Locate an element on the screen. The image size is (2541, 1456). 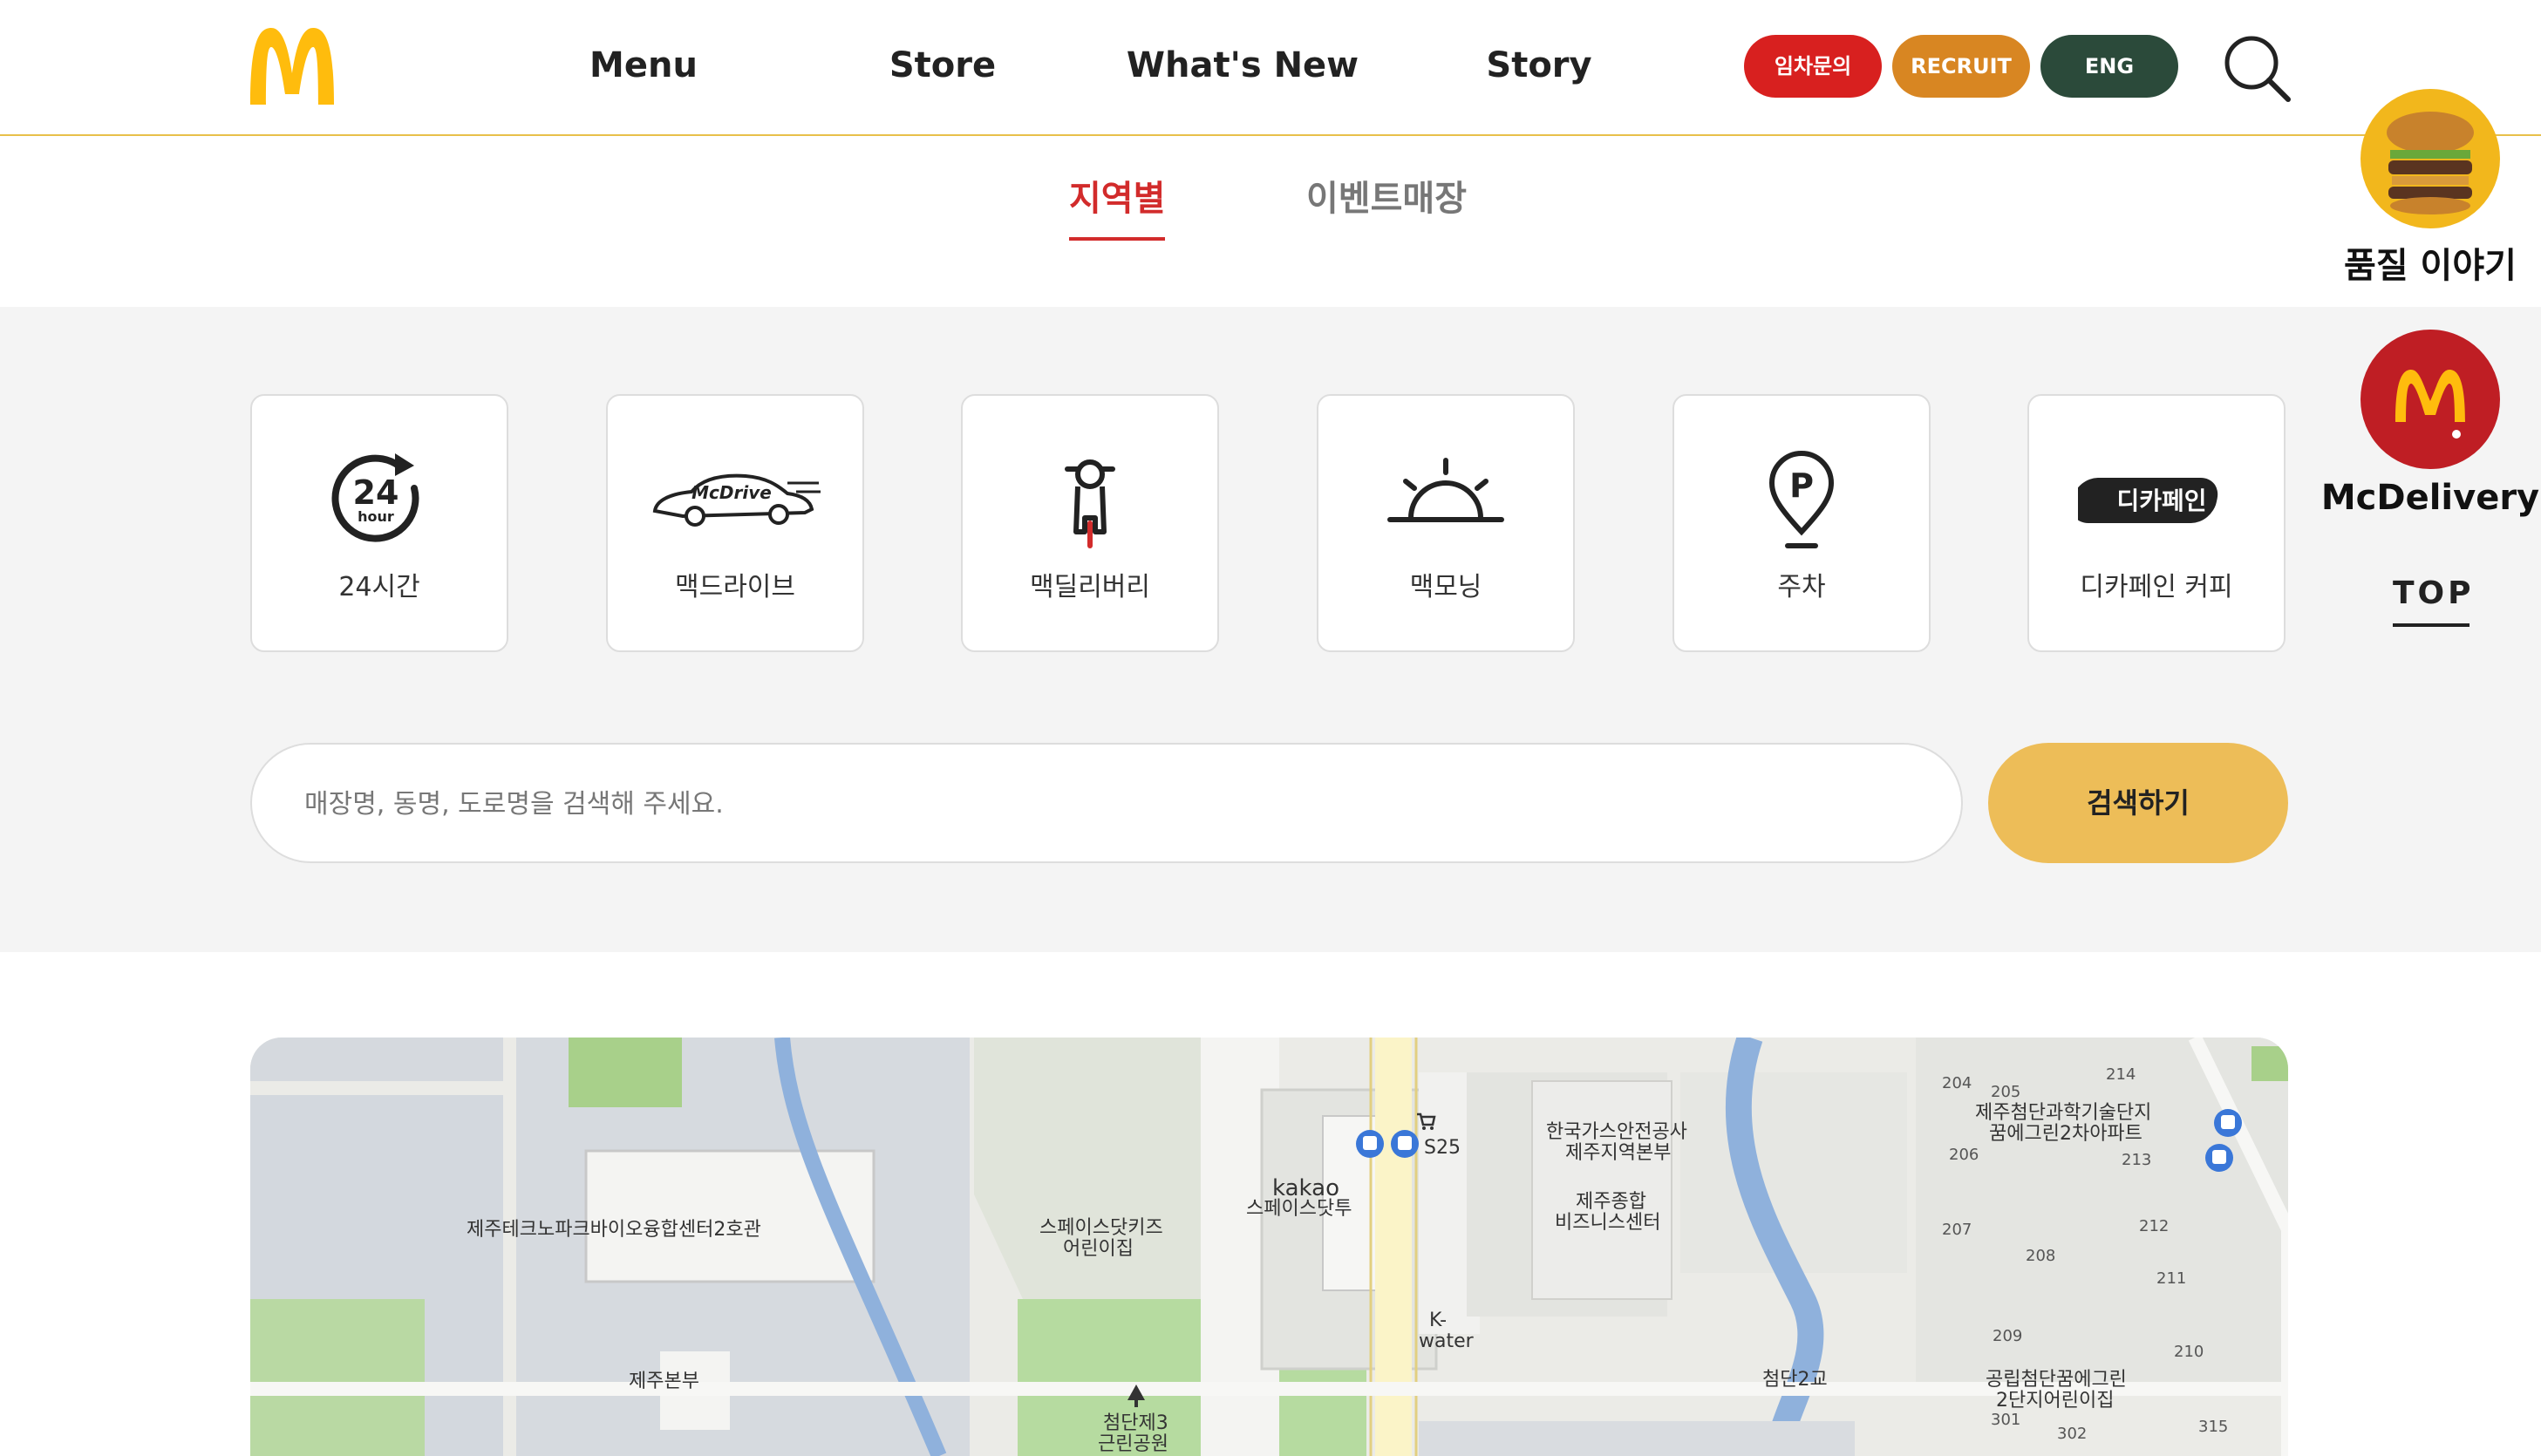
top-underline is located at coordinates (2431, 625).